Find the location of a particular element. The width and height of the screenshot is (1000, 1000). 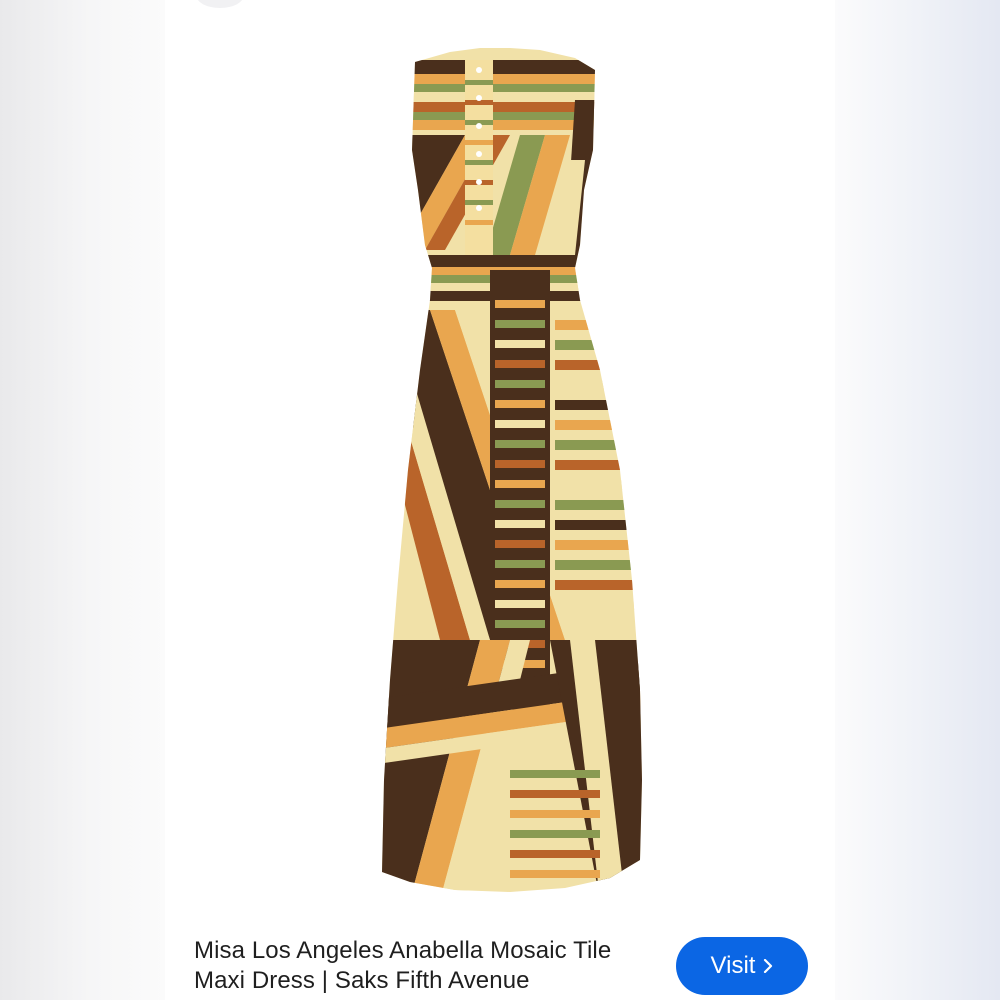

visit-button: Visit is located at coordinates (742, 966).